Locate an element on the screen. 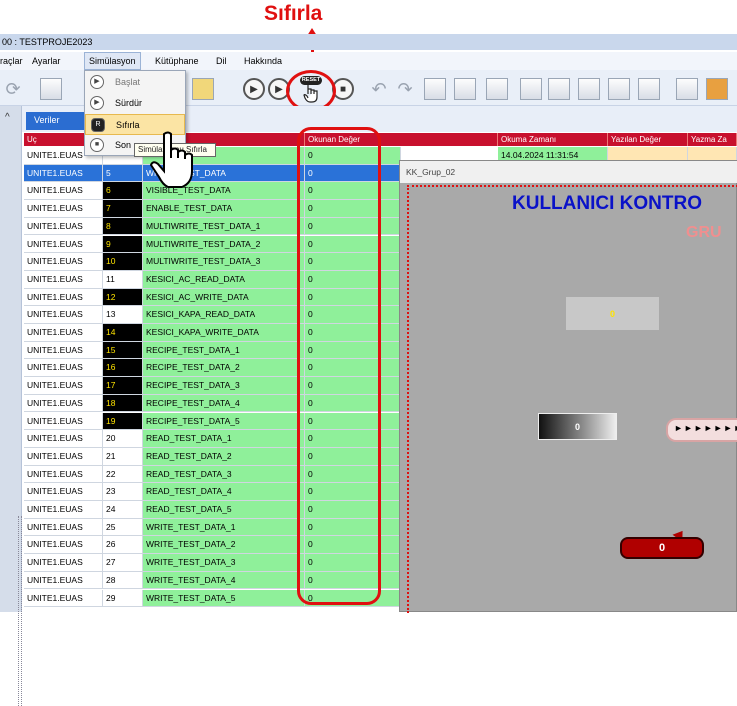 This screenshot has height=706, width=737. menu-item-hakkinda: Hakkında is located at coordinates (263, 61).